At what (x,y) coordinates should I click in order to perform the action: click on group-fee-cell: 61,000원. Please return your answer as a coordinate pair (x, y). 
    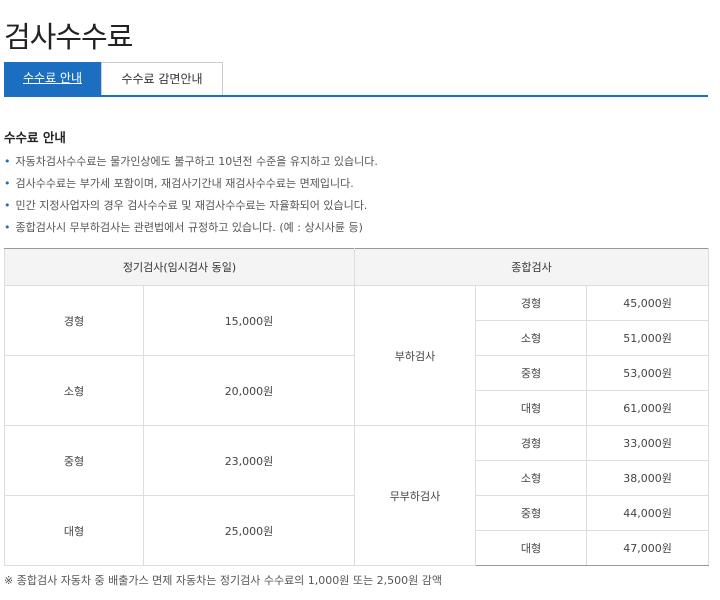
    Looking at the image, I should click on (647, 408).